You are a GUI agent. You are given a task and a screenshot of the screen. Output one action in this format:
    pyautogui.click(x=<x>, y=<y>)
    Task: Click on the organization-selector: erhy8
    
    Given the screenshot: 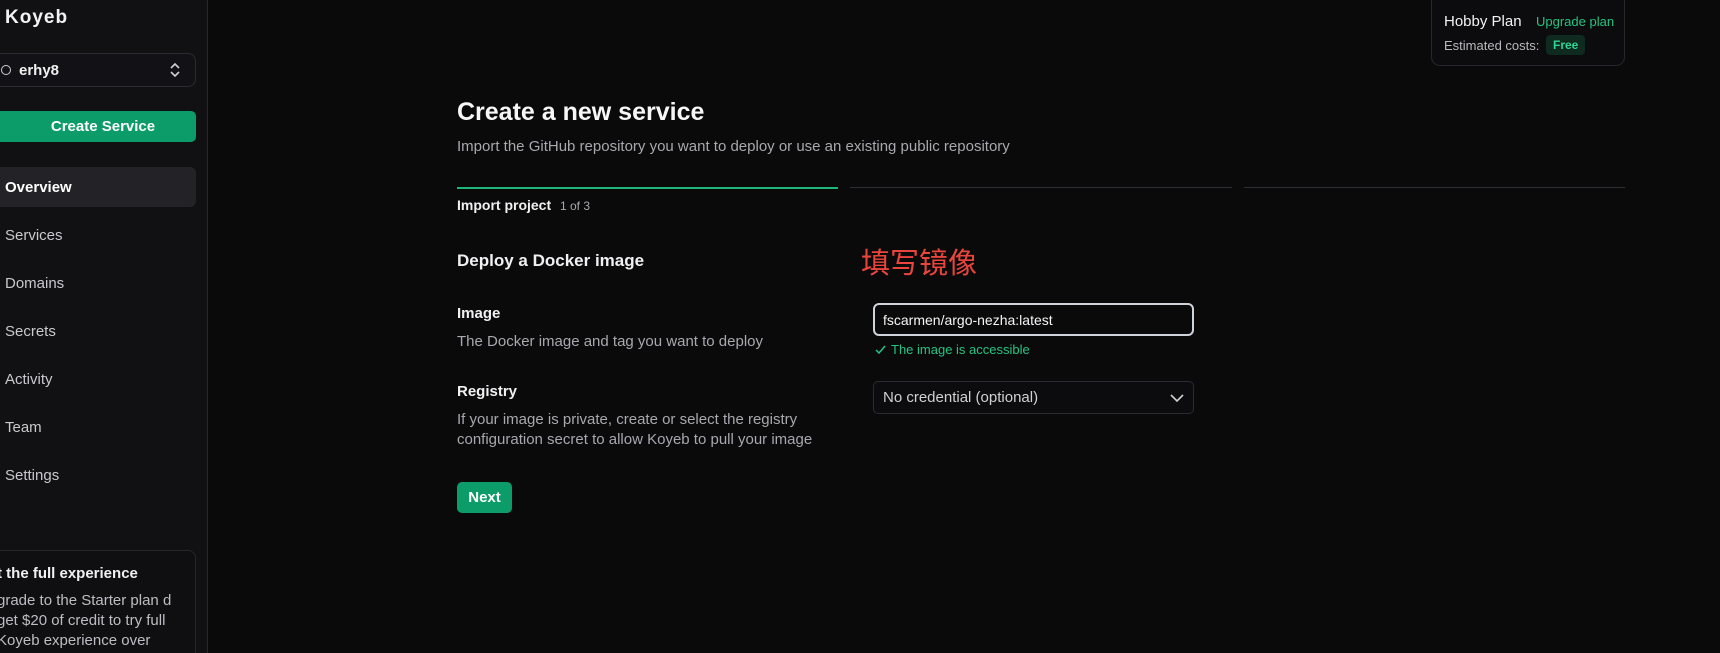 What is the action you would take?
    pyautogui.click(x=98, y=70)
    